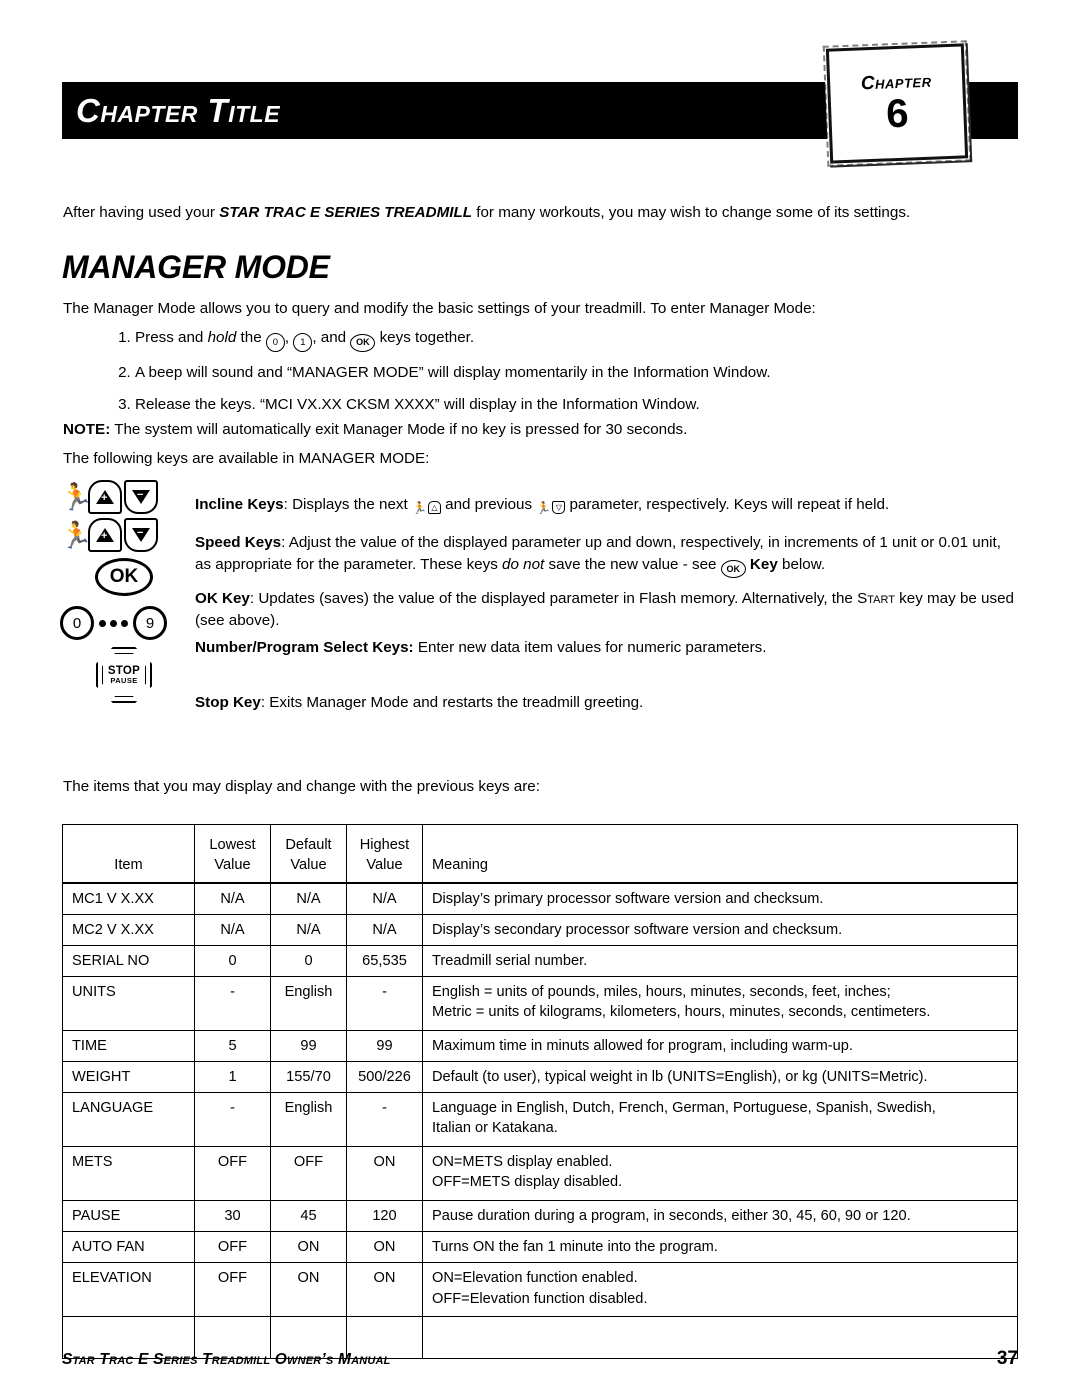  Describe the element at coordinates (128, 1174) in the screenshot. I see `cell-item: METS` at that location.